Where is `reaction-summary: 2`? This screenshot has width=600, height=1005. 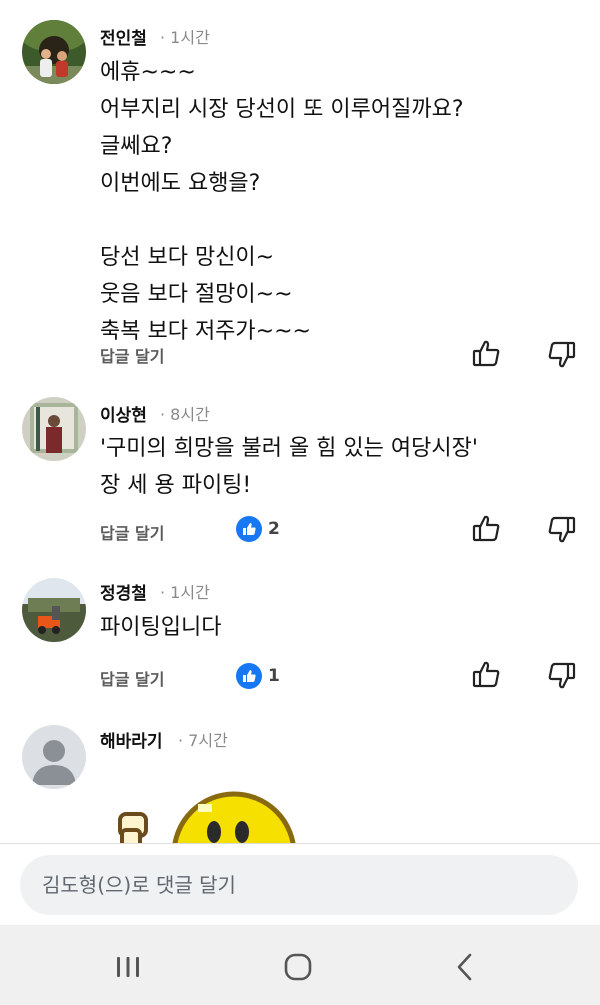 reaction-summary: 2 is located at coordinates (258, 529).